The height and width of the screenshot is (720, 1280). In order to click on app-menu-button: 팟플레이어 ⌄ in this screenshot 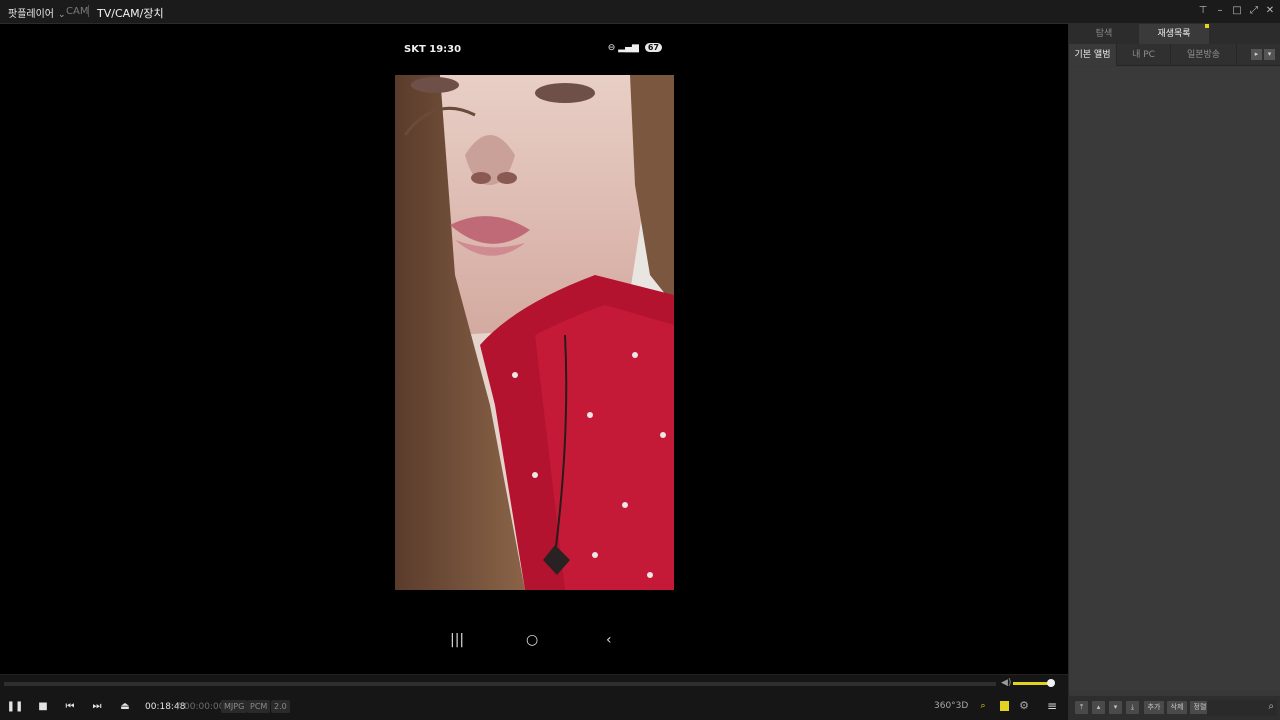, I will do `click(37, 12)`.